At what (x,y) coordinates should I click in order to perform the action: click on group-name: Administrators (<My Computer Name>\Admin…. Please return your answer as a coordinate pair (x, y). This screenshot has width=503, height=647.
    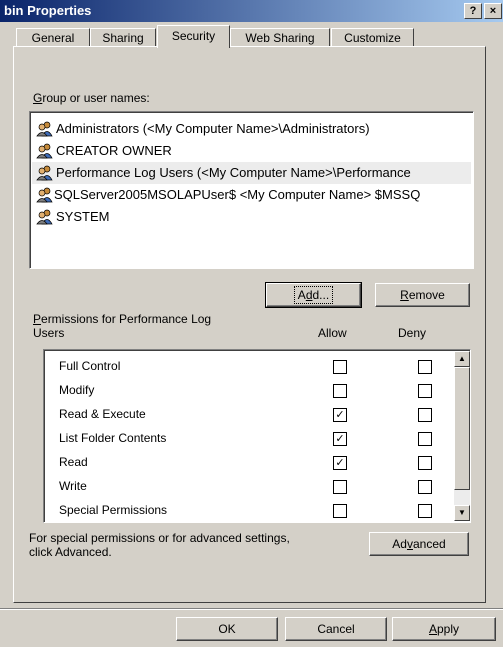
    Looking at the image, I should click on (213, 128).